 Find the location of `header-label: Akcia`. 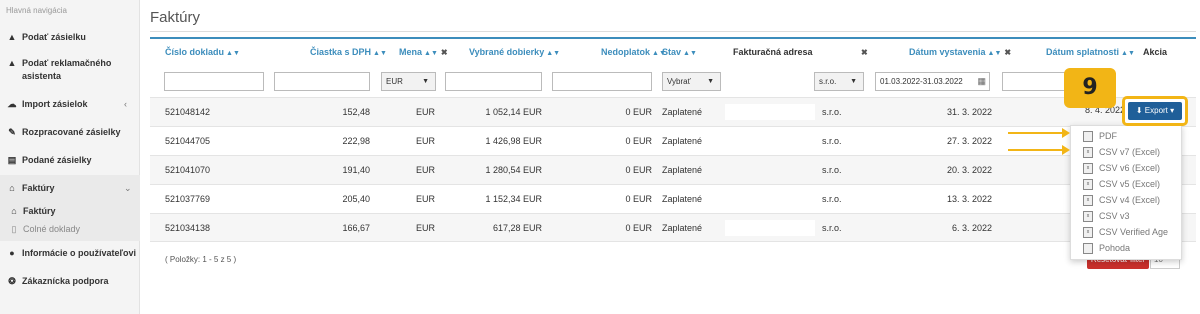

header-label: Akcia is located at coordinates (1155, 52).